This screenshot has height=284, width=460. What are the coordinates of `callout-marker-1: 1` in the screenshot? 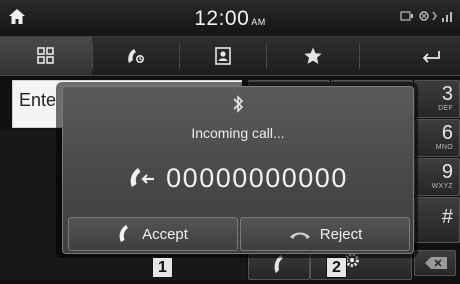 It's located at (162, 267).